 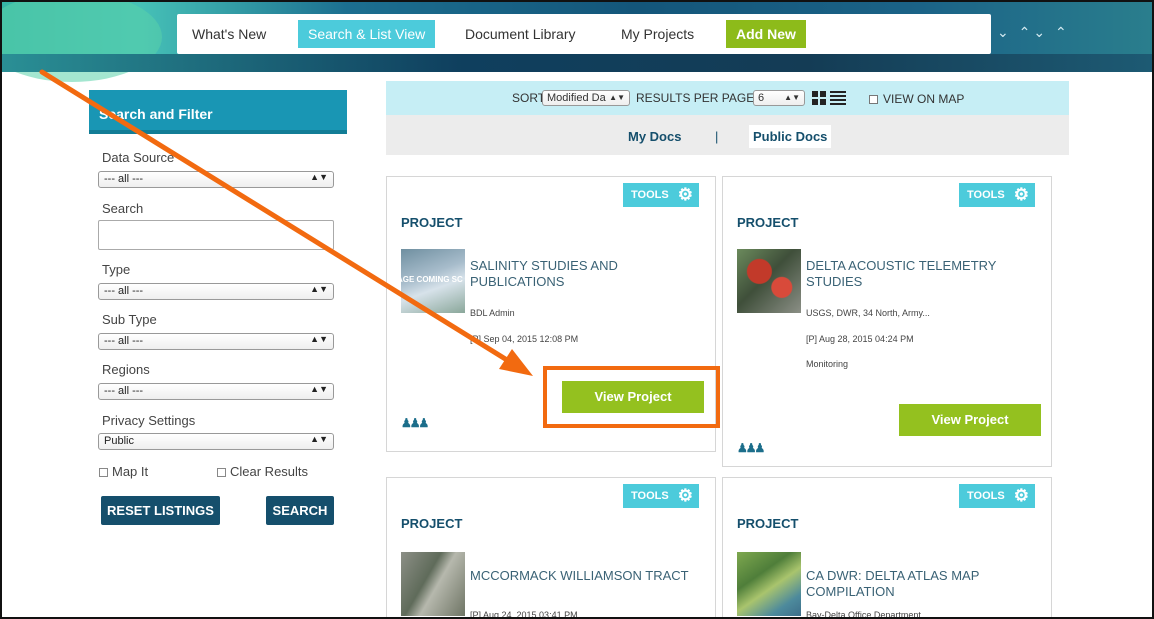 I want to click on search-input, so click(x=216, y=235).